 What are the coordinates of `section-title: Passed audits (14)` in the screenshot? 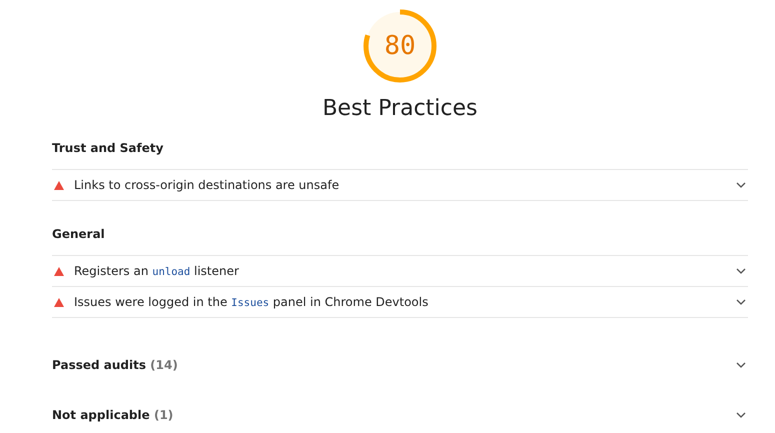 It's located at (394, 365).